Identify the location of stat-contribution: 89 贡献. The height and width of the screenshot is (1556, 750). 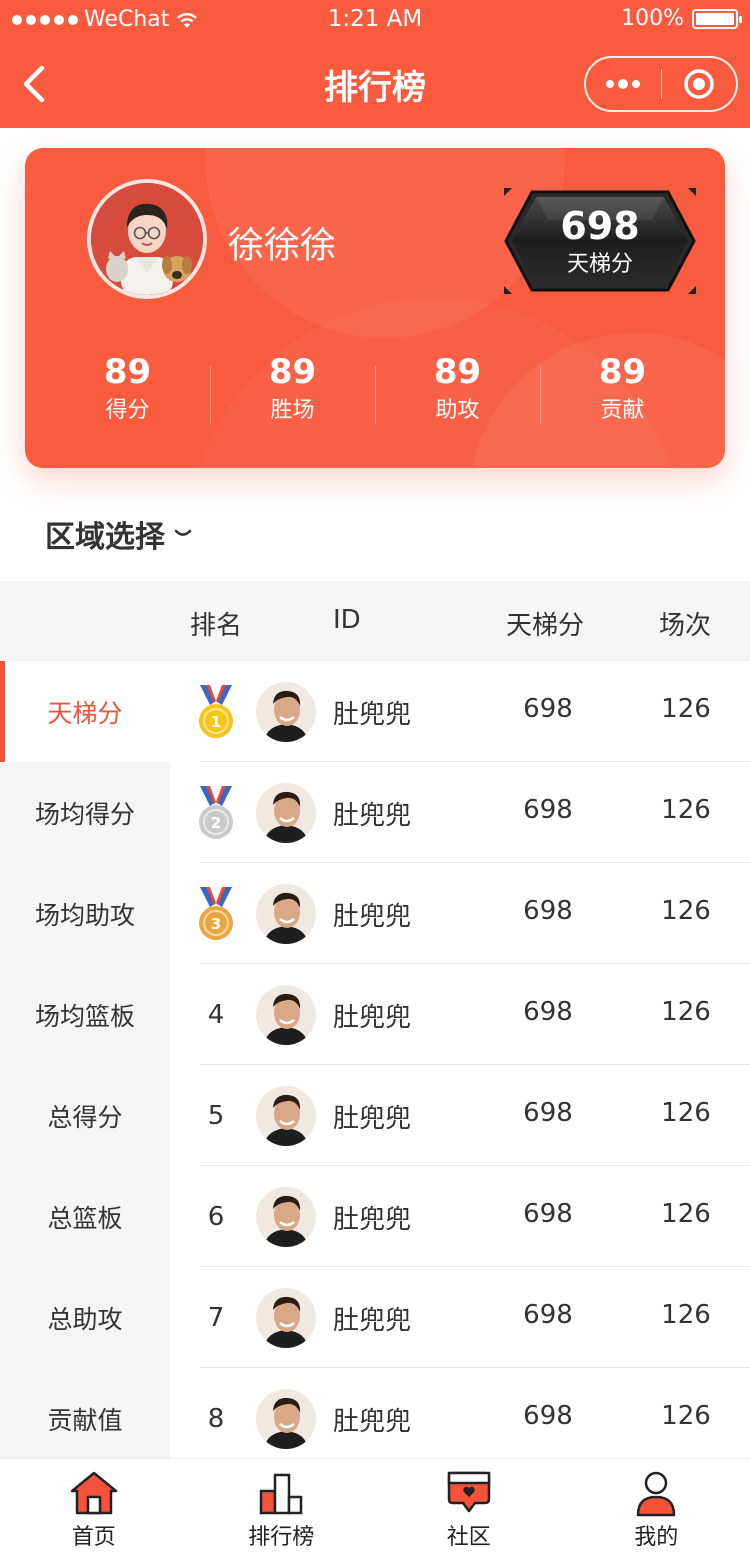
(622, 395).